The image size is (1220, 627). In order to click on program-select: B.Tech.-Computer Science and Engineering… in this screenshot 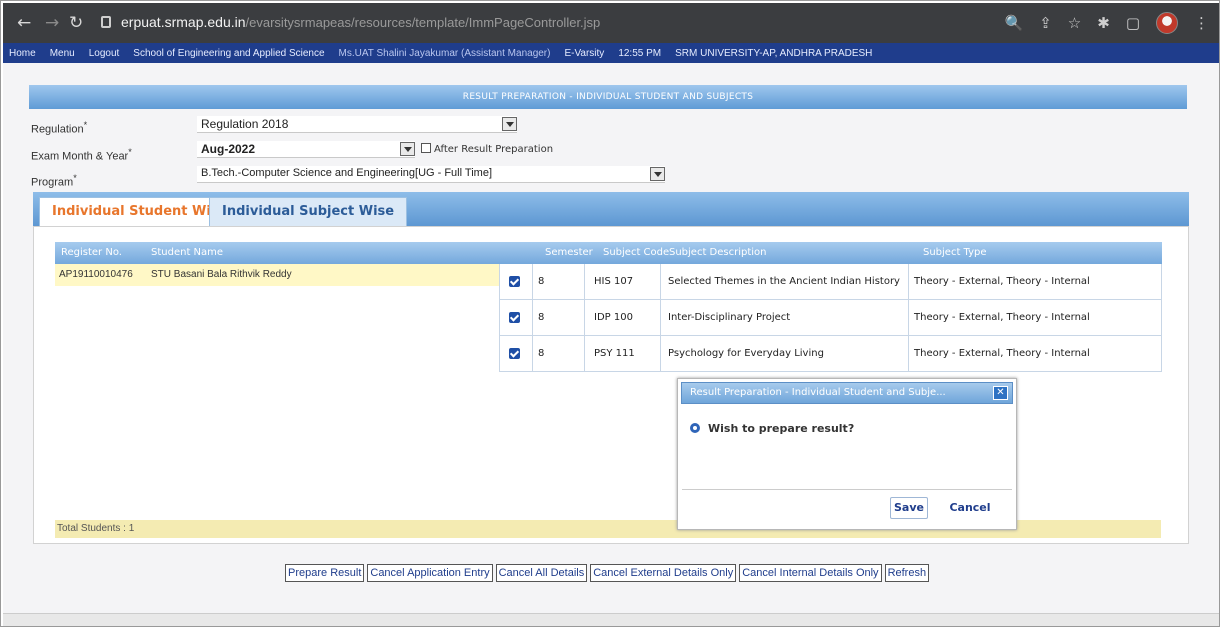, I will do `click(431, 174)`.